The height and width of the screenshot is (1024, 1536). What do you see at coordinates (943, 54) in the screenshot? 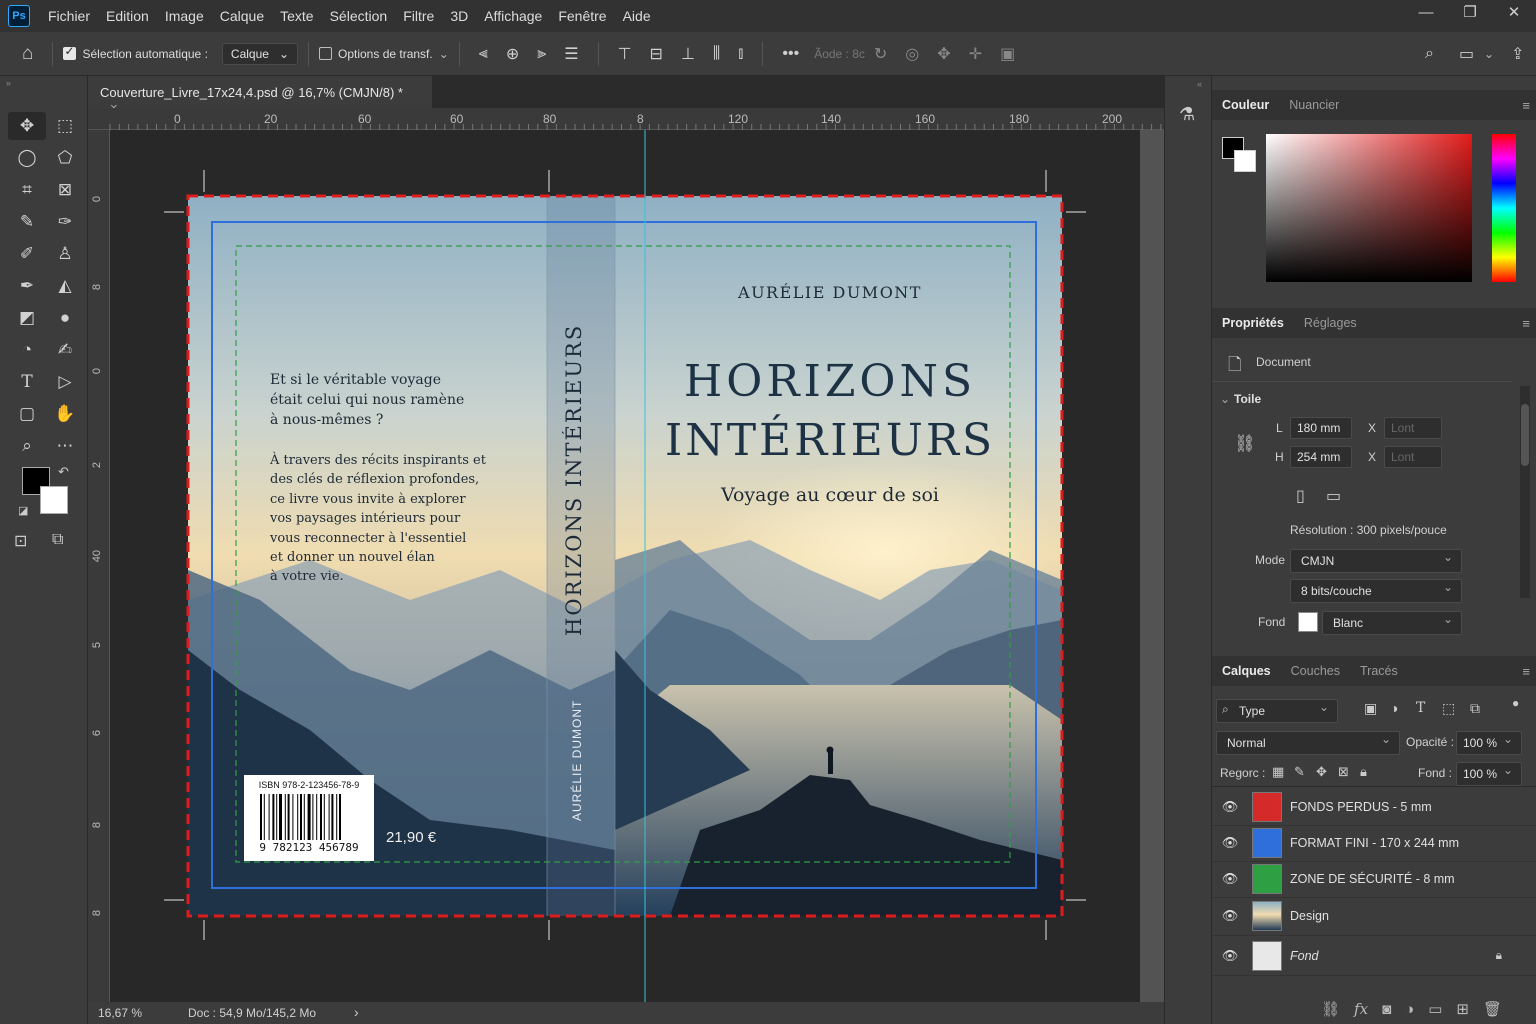
I see `3d-pan-icon: ✥` at bounding box center [943, 54].